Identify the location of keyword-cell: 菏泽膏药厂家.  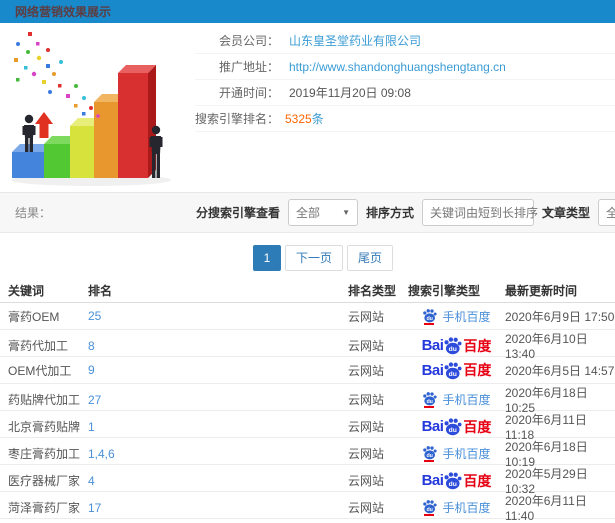
(44, 508).